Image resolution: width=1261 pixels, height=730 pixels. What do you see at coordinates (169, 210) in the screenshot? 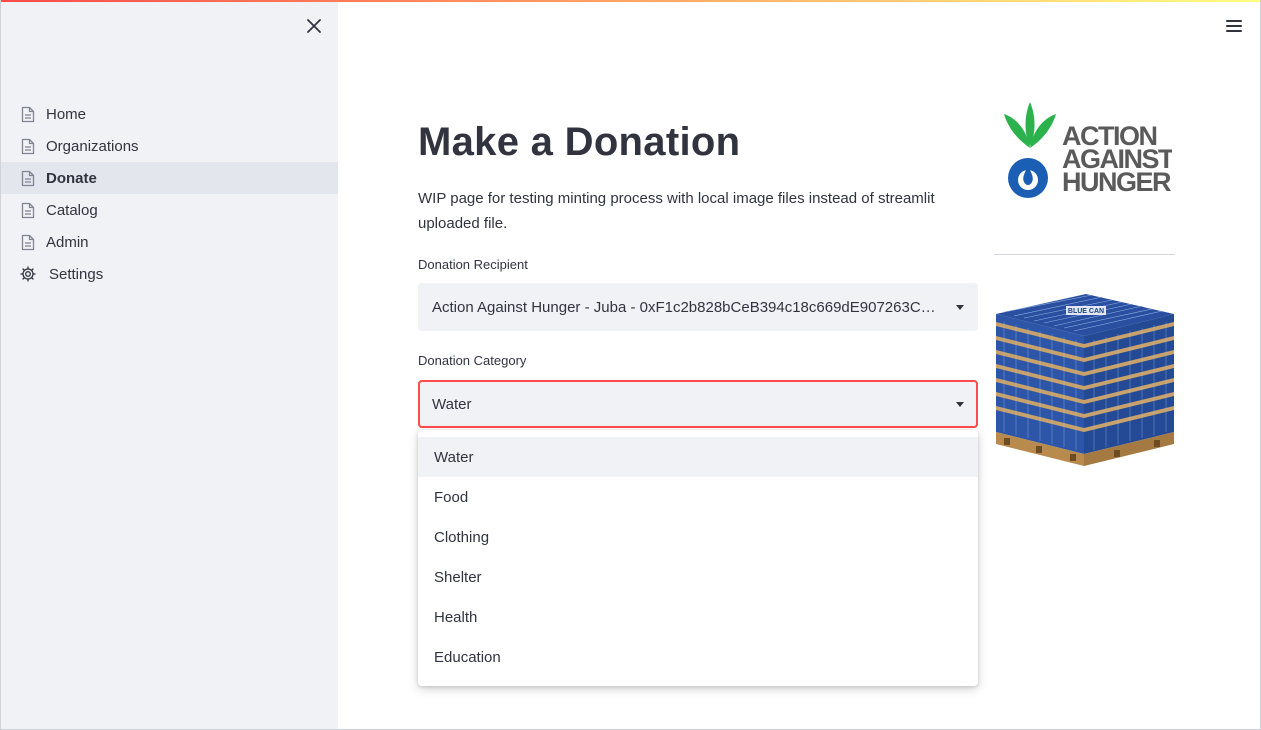
I see `sidebar-item-catalog: Catalog` at bounding box center [169, 210].